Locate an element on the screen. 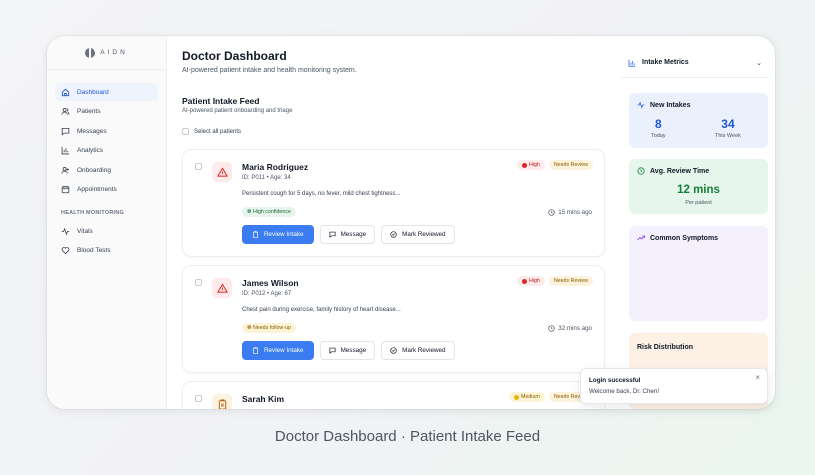  today-value: 8 is located at coordinates (658, 124).